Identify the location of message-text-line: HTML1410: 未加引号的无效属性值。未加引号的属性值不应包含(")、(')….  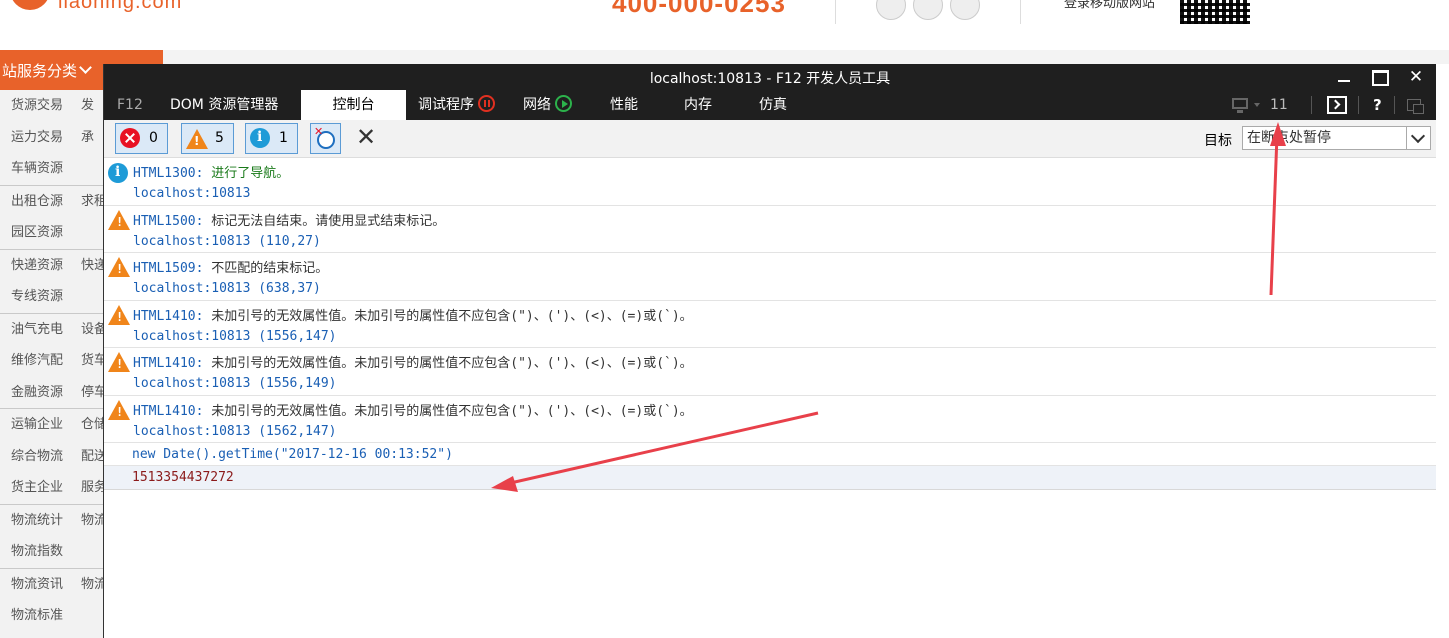
(413, 409).